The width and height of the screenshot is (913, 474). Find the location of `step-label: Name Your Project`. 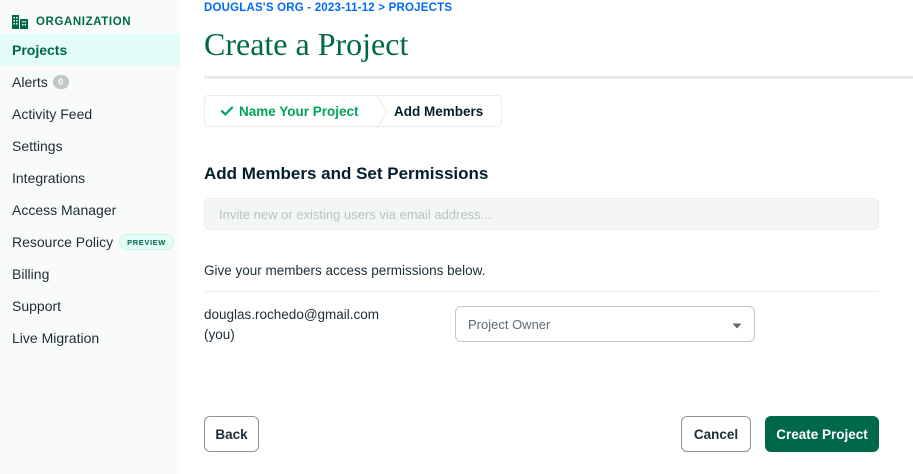

step-label: Name Your Project is located at coordinates (299, 111).